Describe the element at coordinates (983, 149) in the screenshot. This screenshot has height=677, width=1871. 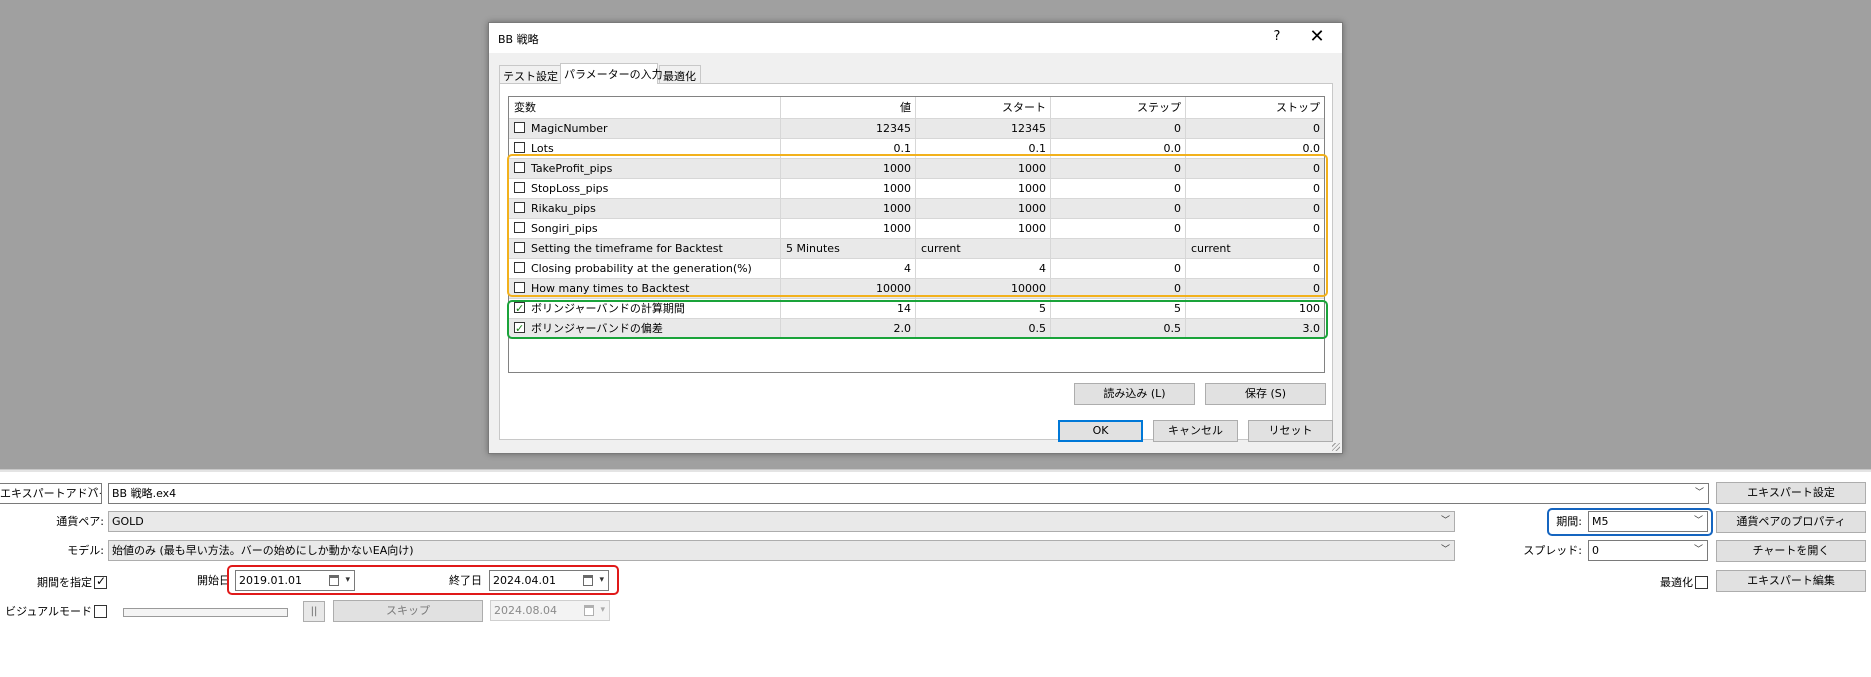
I see `parameter-start-cell: 0.1` at that location.